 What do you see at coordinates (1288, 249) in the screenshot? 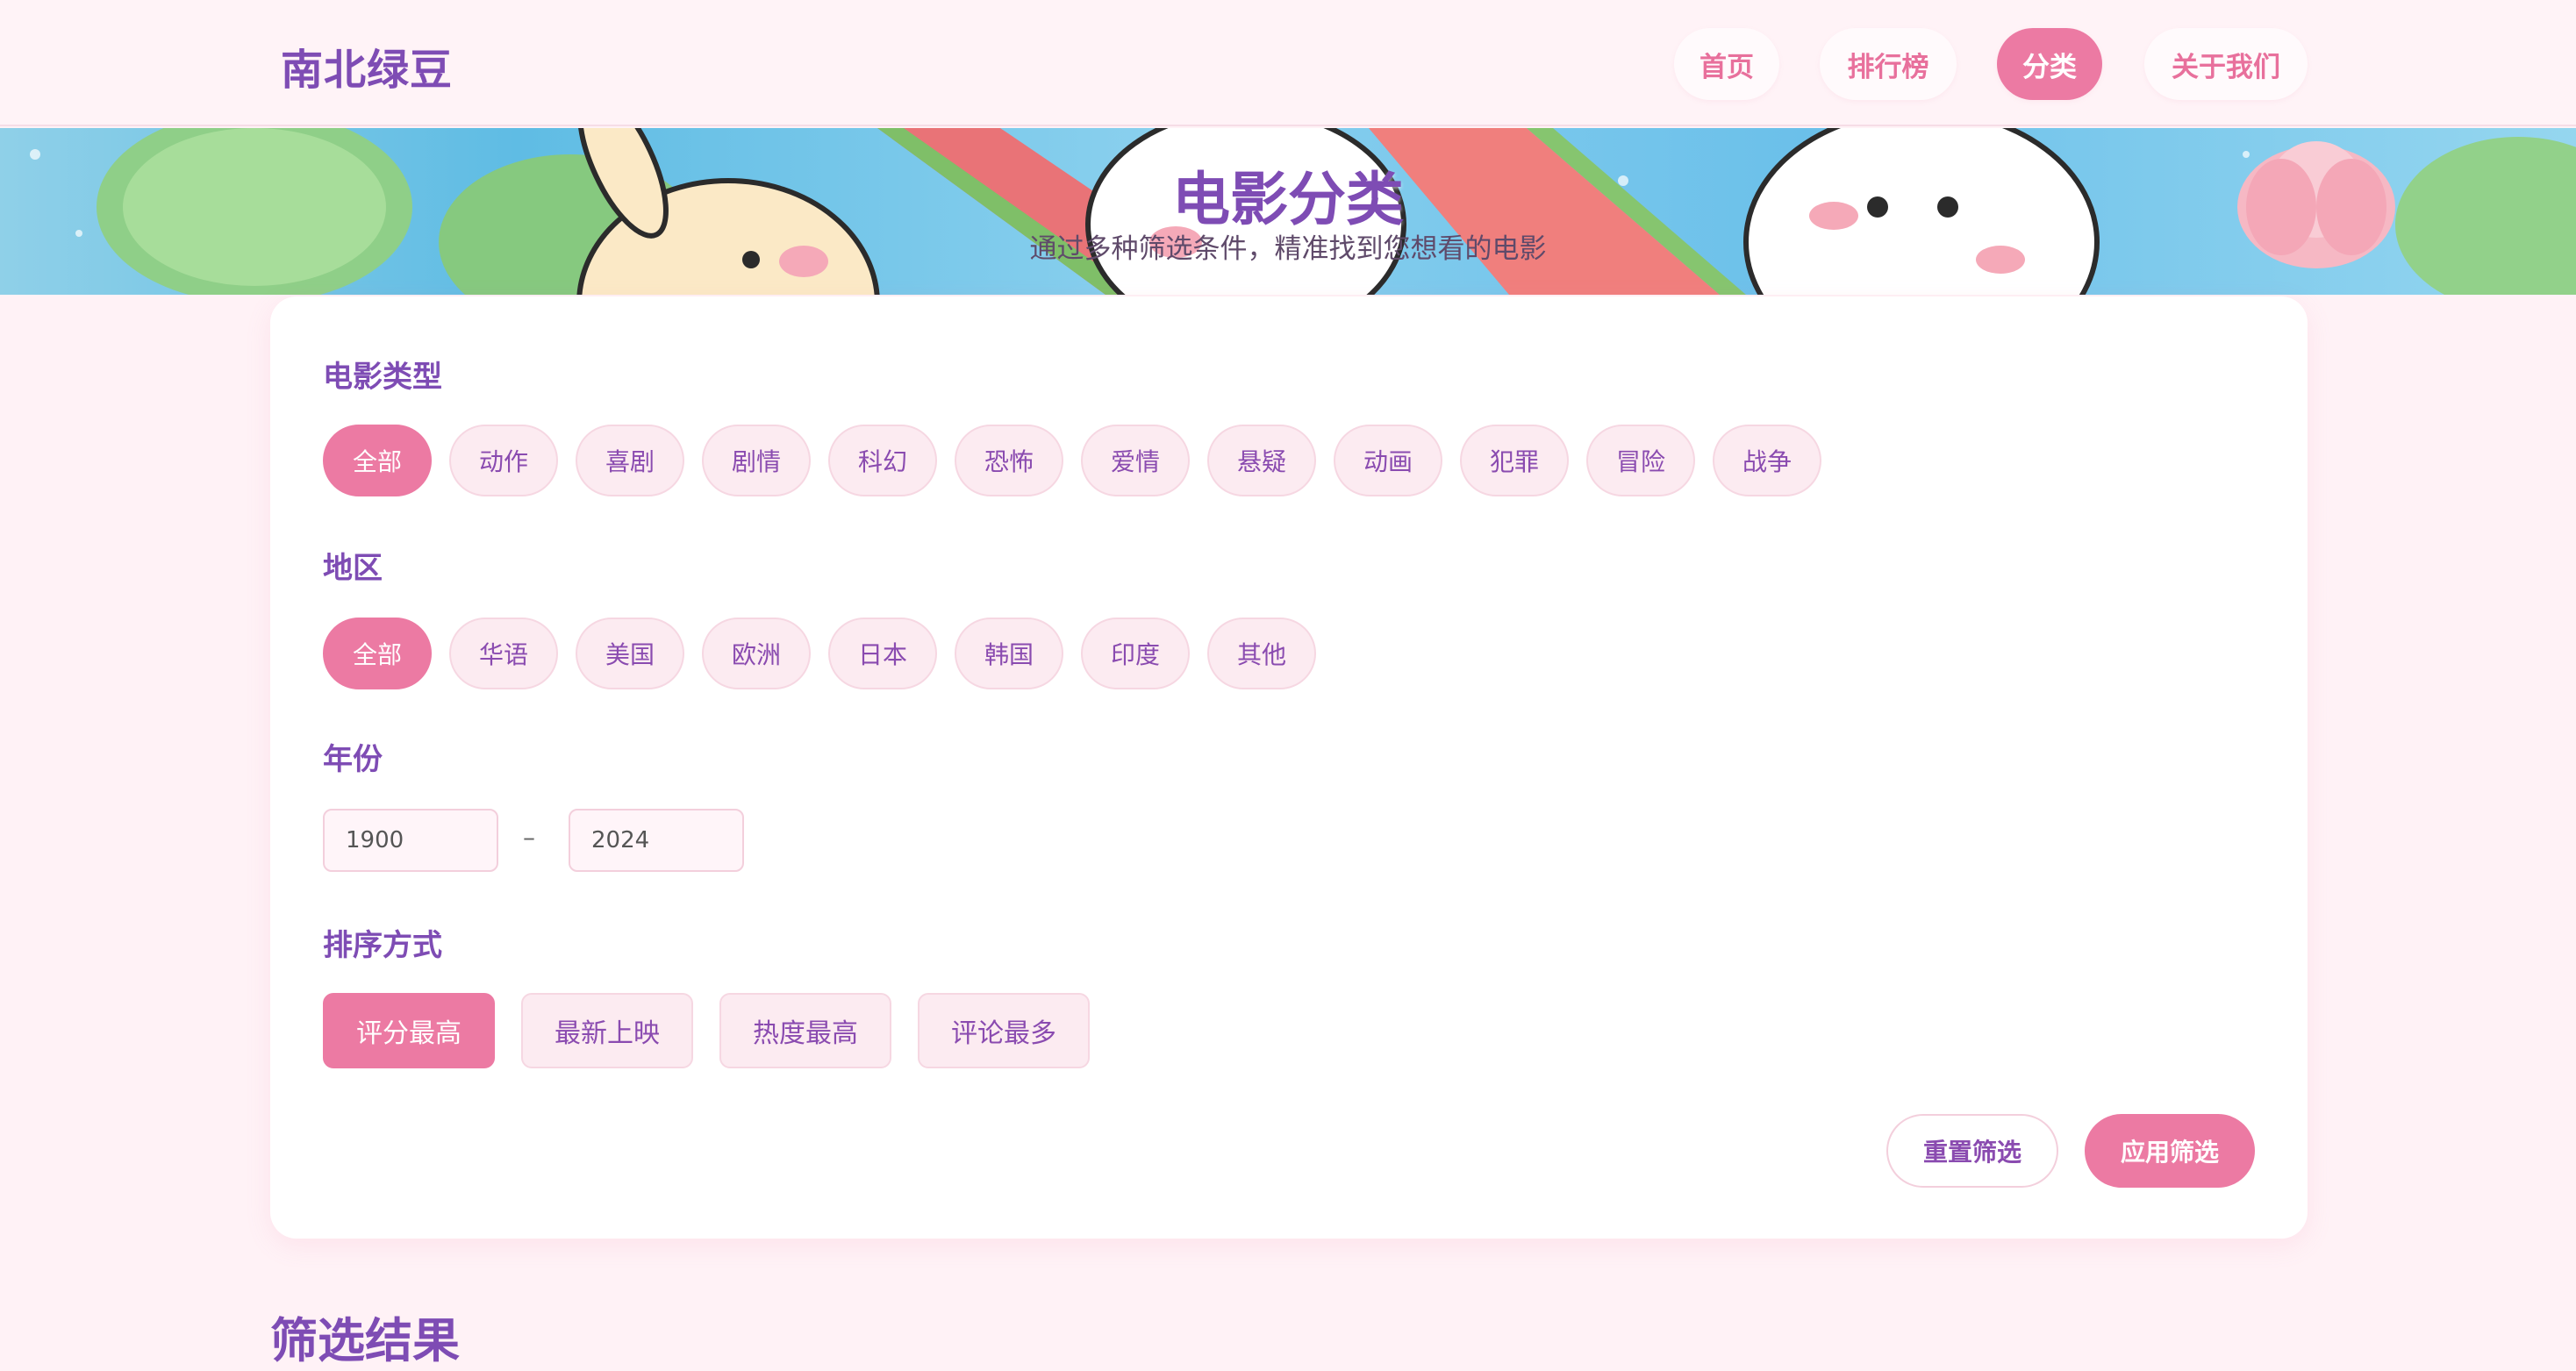
I see `page-subtitle: 通过多种筛选条件，精准找到您想看的电影` at bounding box center [1288, 249].